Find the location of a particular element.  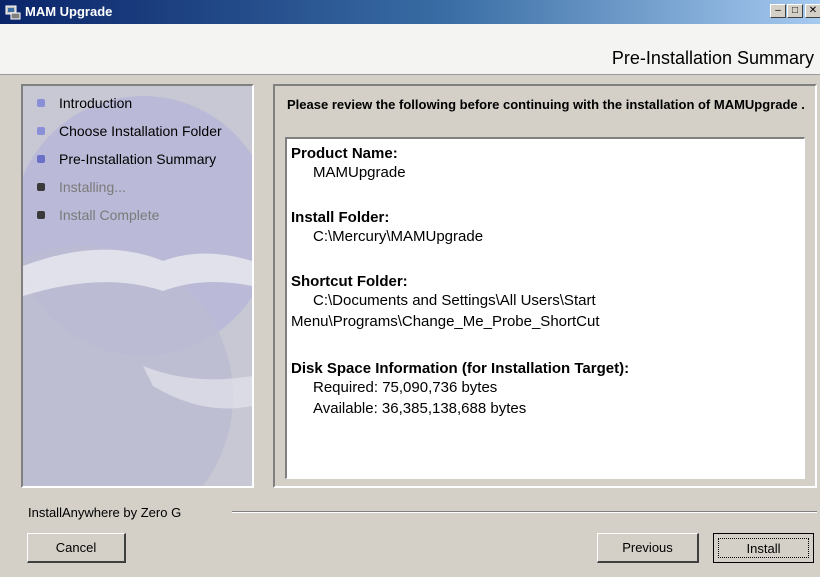

footer-divider is located at coordinates (524, 512).